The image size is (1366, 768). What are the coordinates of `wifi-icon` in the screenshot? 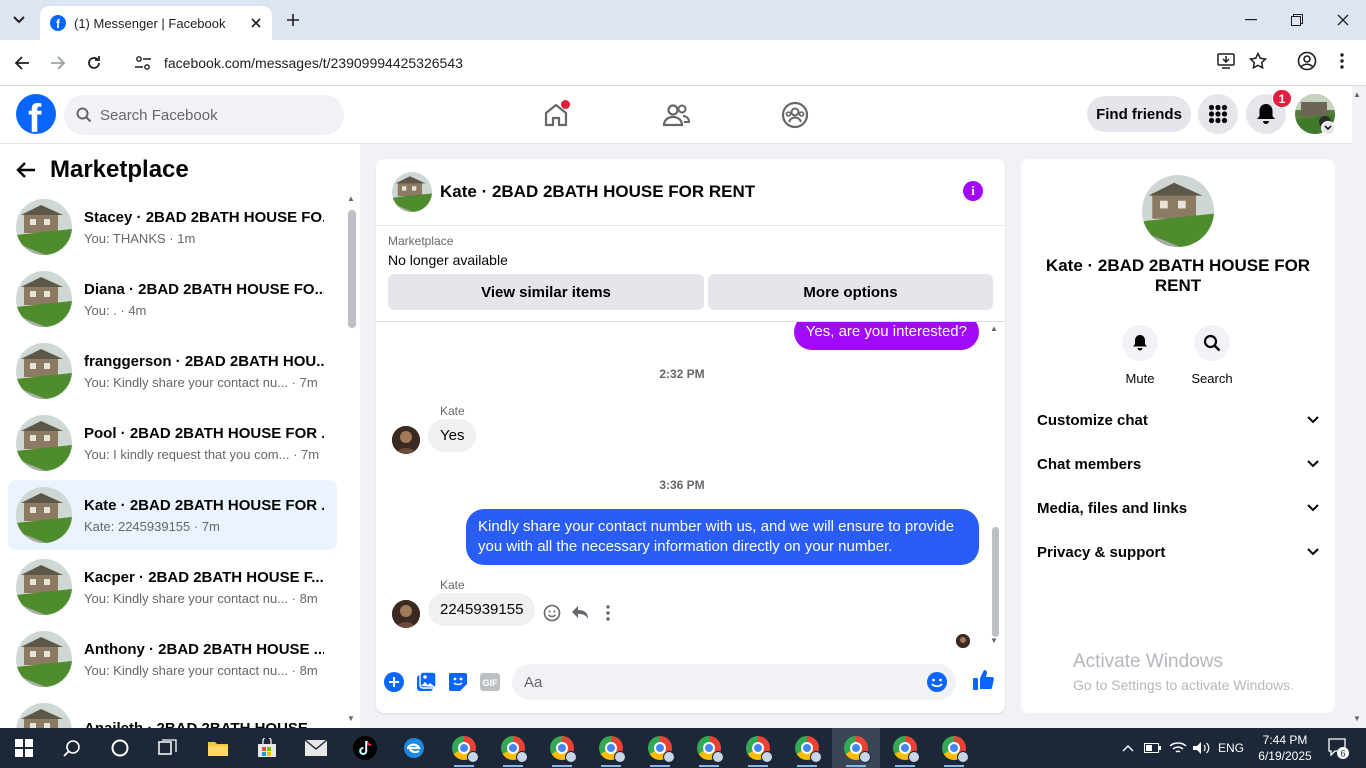 It's located at (1178, 748).